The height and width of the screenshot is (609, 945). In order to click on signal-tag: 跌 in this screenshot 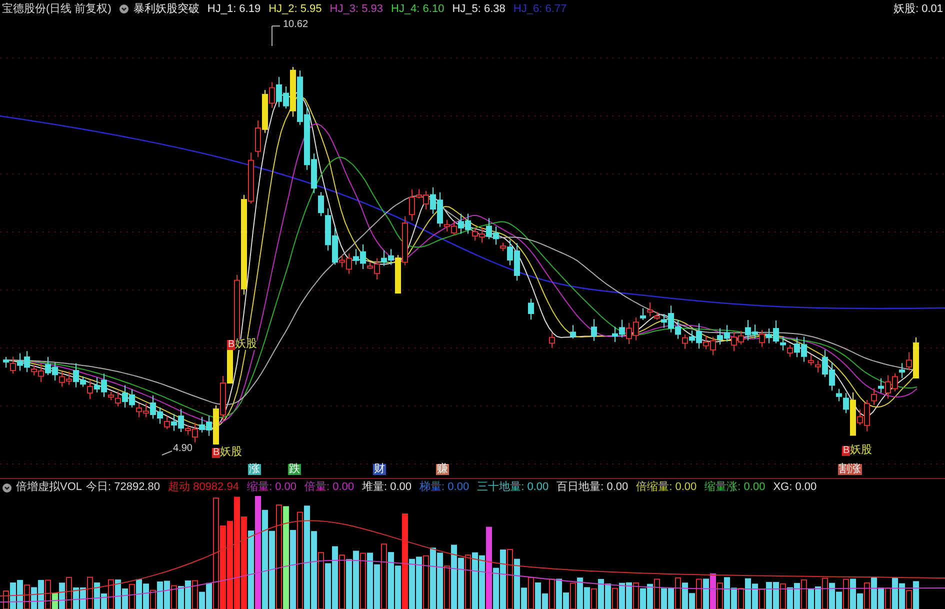, I will do `click(294, 469)`.